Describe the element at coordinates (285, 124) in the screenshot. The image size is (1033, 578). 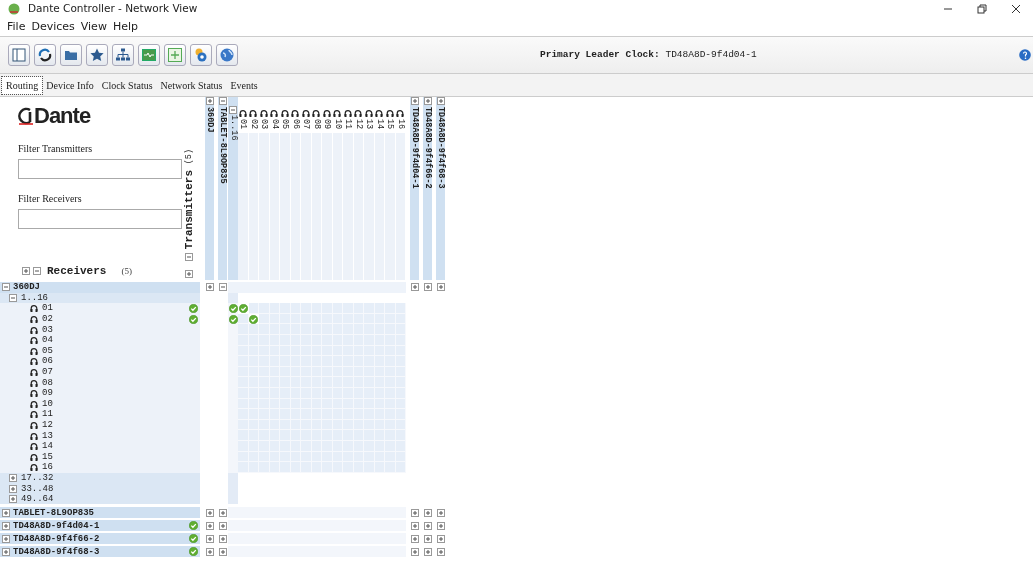
I see `channel-header: 05` at that location.